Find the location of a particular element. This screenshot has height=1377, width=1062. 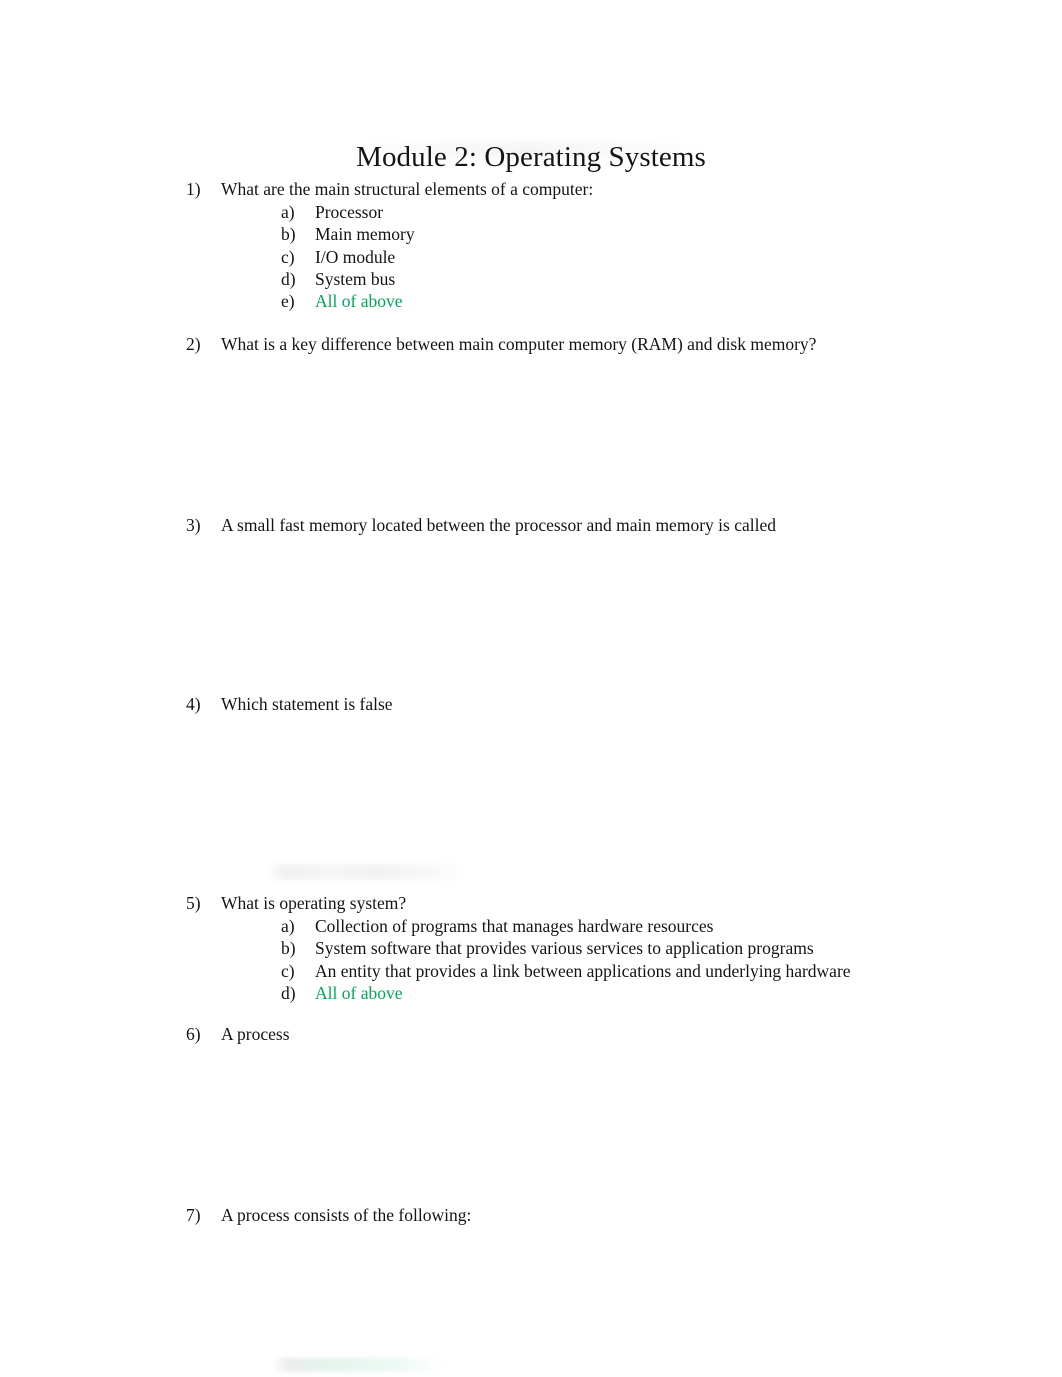

question-block: 6) A process is located at coordinates (531, 1034).